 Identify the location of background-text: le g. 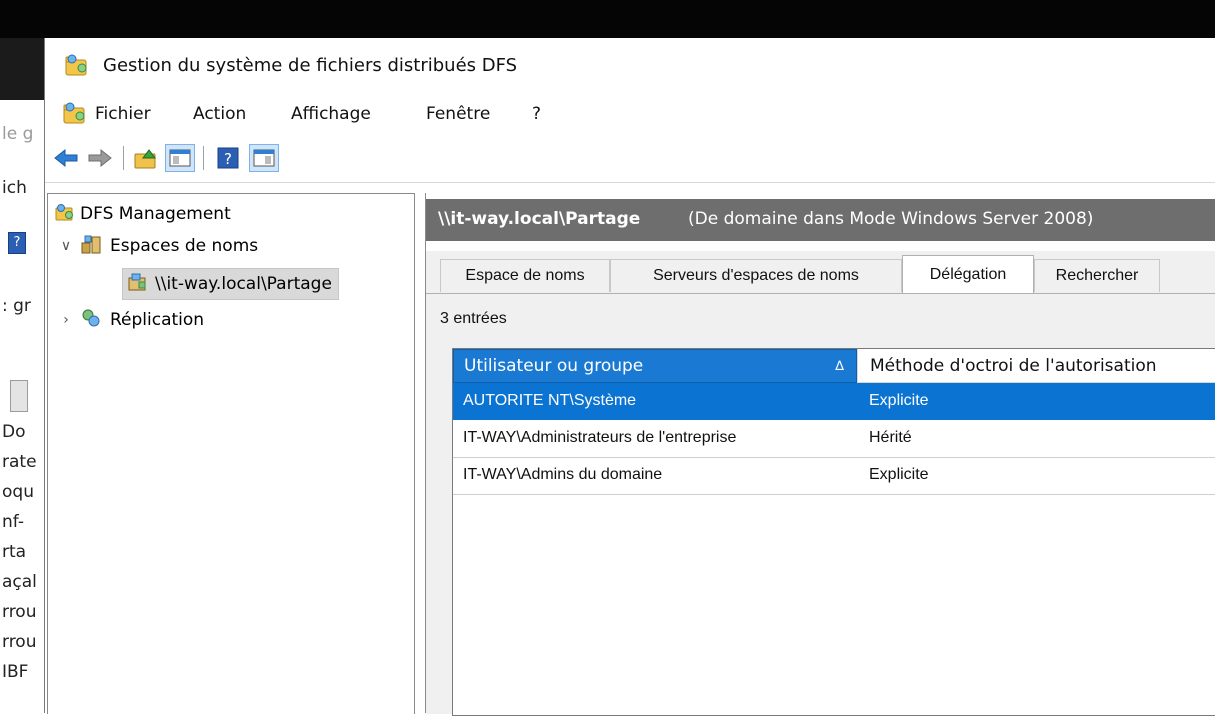
(18, 134).